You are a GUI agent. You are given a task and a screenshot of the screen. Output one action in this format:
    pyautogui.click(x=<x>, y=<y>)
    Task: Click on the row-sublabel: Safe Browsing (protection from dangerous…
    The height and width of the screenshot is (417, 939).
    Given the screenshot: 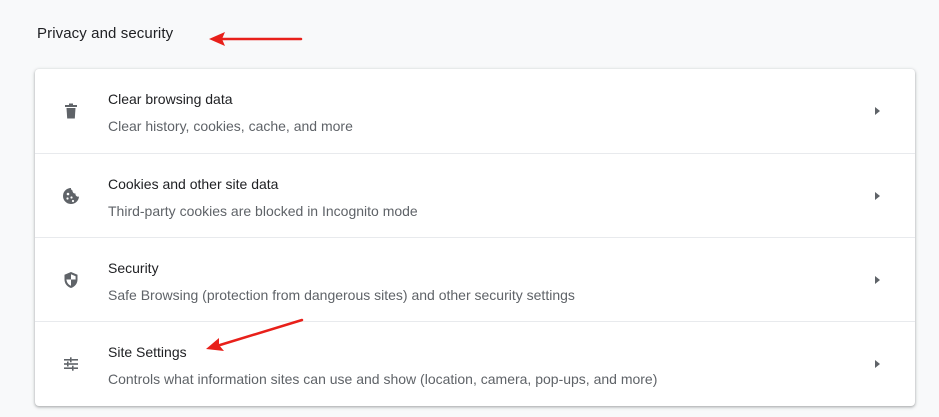 What is the action you would take?
    pyautogui.click(x=341, y=295)
    